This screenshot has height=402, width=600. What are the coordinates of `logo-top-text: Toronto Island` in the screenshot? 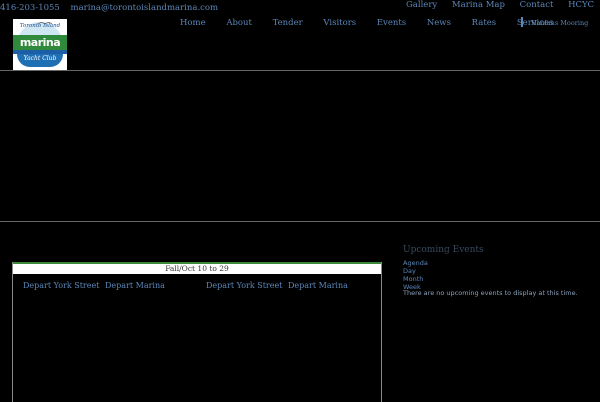 It's located at (40, 26).